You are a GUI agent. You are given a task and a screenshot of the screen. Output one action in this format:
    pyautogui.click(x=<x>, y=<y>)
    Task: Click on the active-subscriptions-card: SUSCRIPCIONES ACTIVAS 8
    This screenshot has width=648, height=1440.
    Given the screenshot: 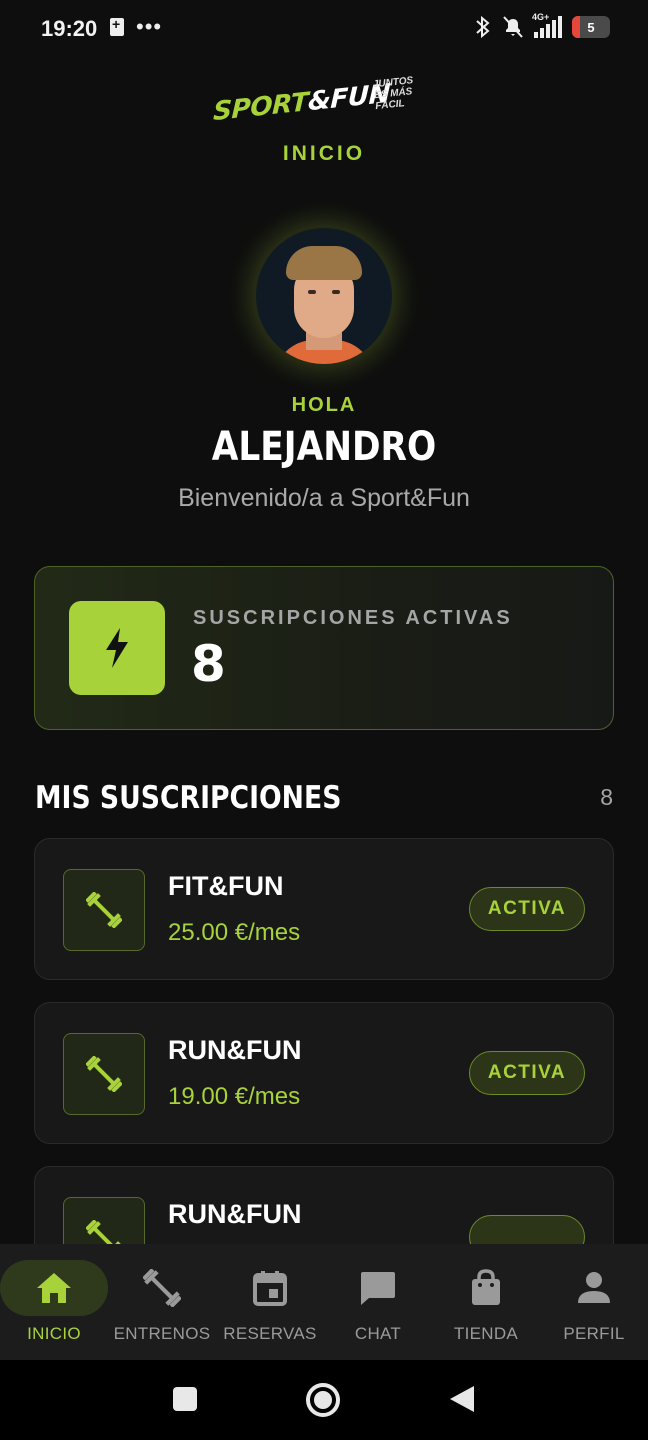 What is the action you would take?
    pyautogui.click(x=324, y=648)
    